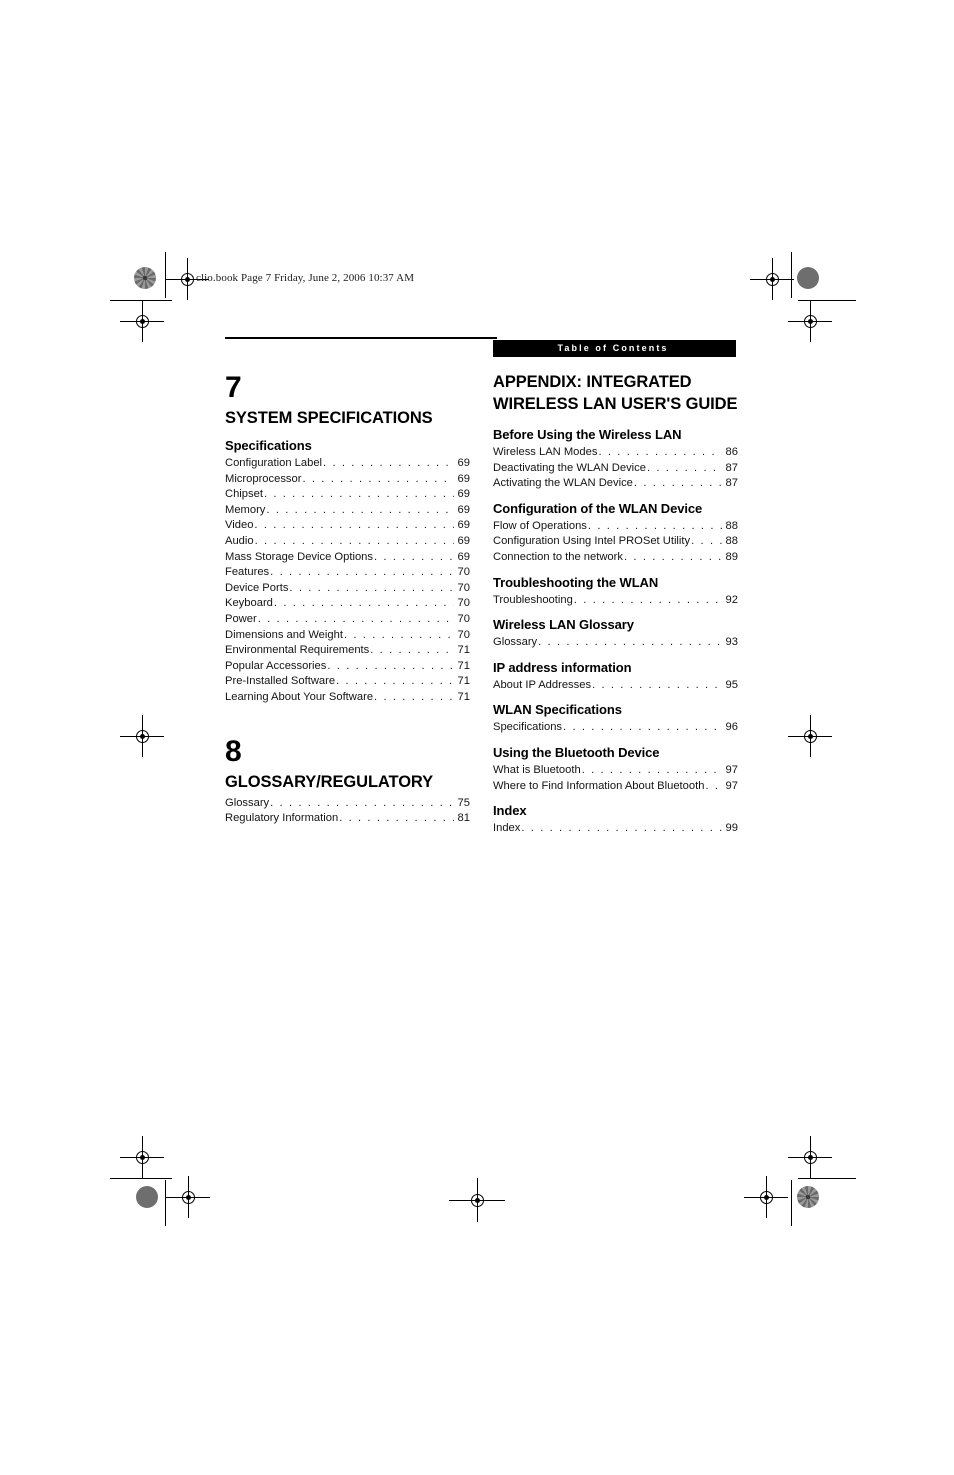 Image resolution: width=954 pixels, height=1475 pixels. Describe the element at coordinates (297, 650) in the screenshot. I see `toc-entry-label: Environmental Requirements` at that location.